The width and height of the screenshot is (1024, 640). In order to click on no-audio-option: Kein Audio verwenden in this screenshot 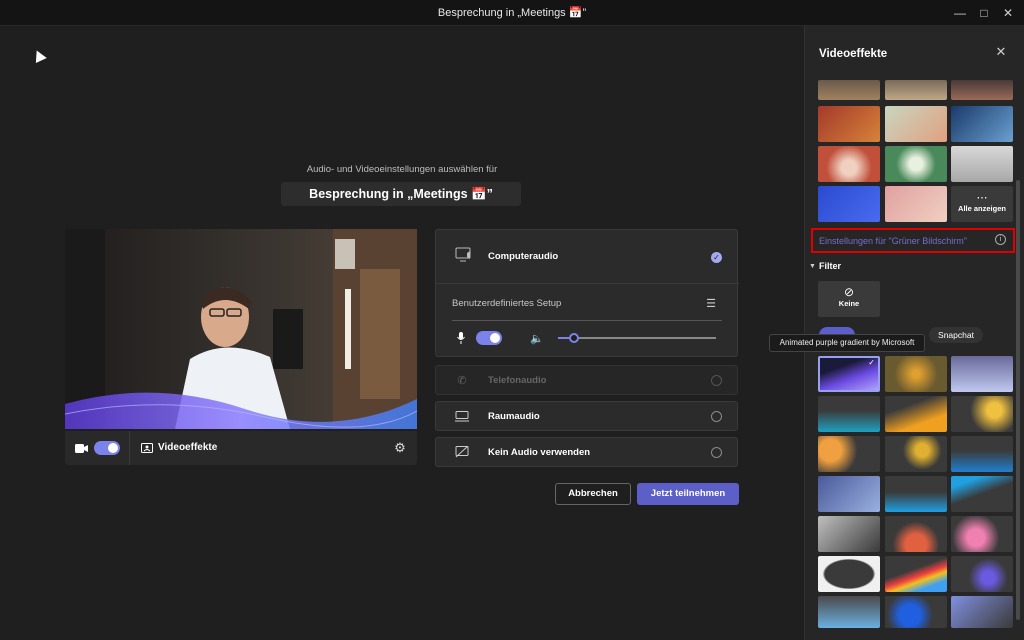, I will do `click(586, 452)`.